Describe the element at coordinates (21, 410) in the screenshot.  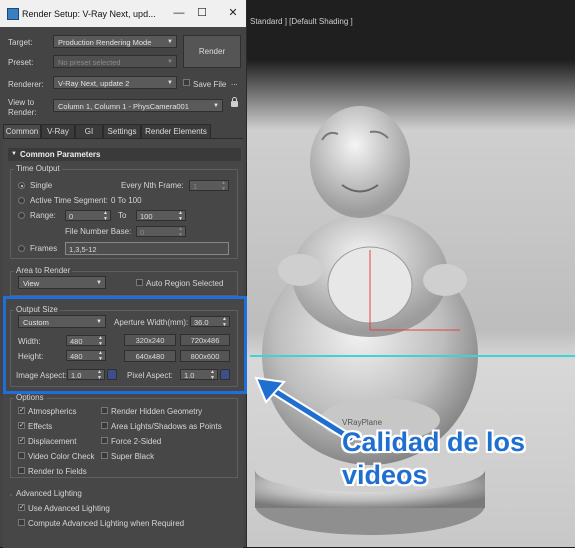
I see `atmospherics-checkbox: ✓` at that location.